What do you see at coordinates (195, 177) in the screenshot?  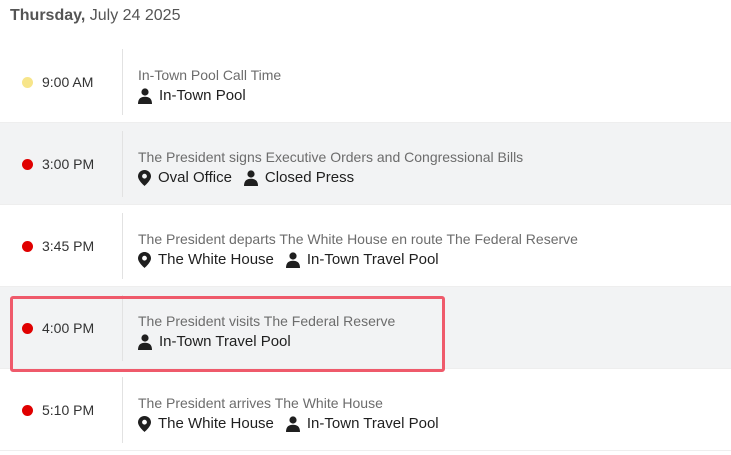 I see `event-location-label: Oval Office` at bounding box center [195, 177].